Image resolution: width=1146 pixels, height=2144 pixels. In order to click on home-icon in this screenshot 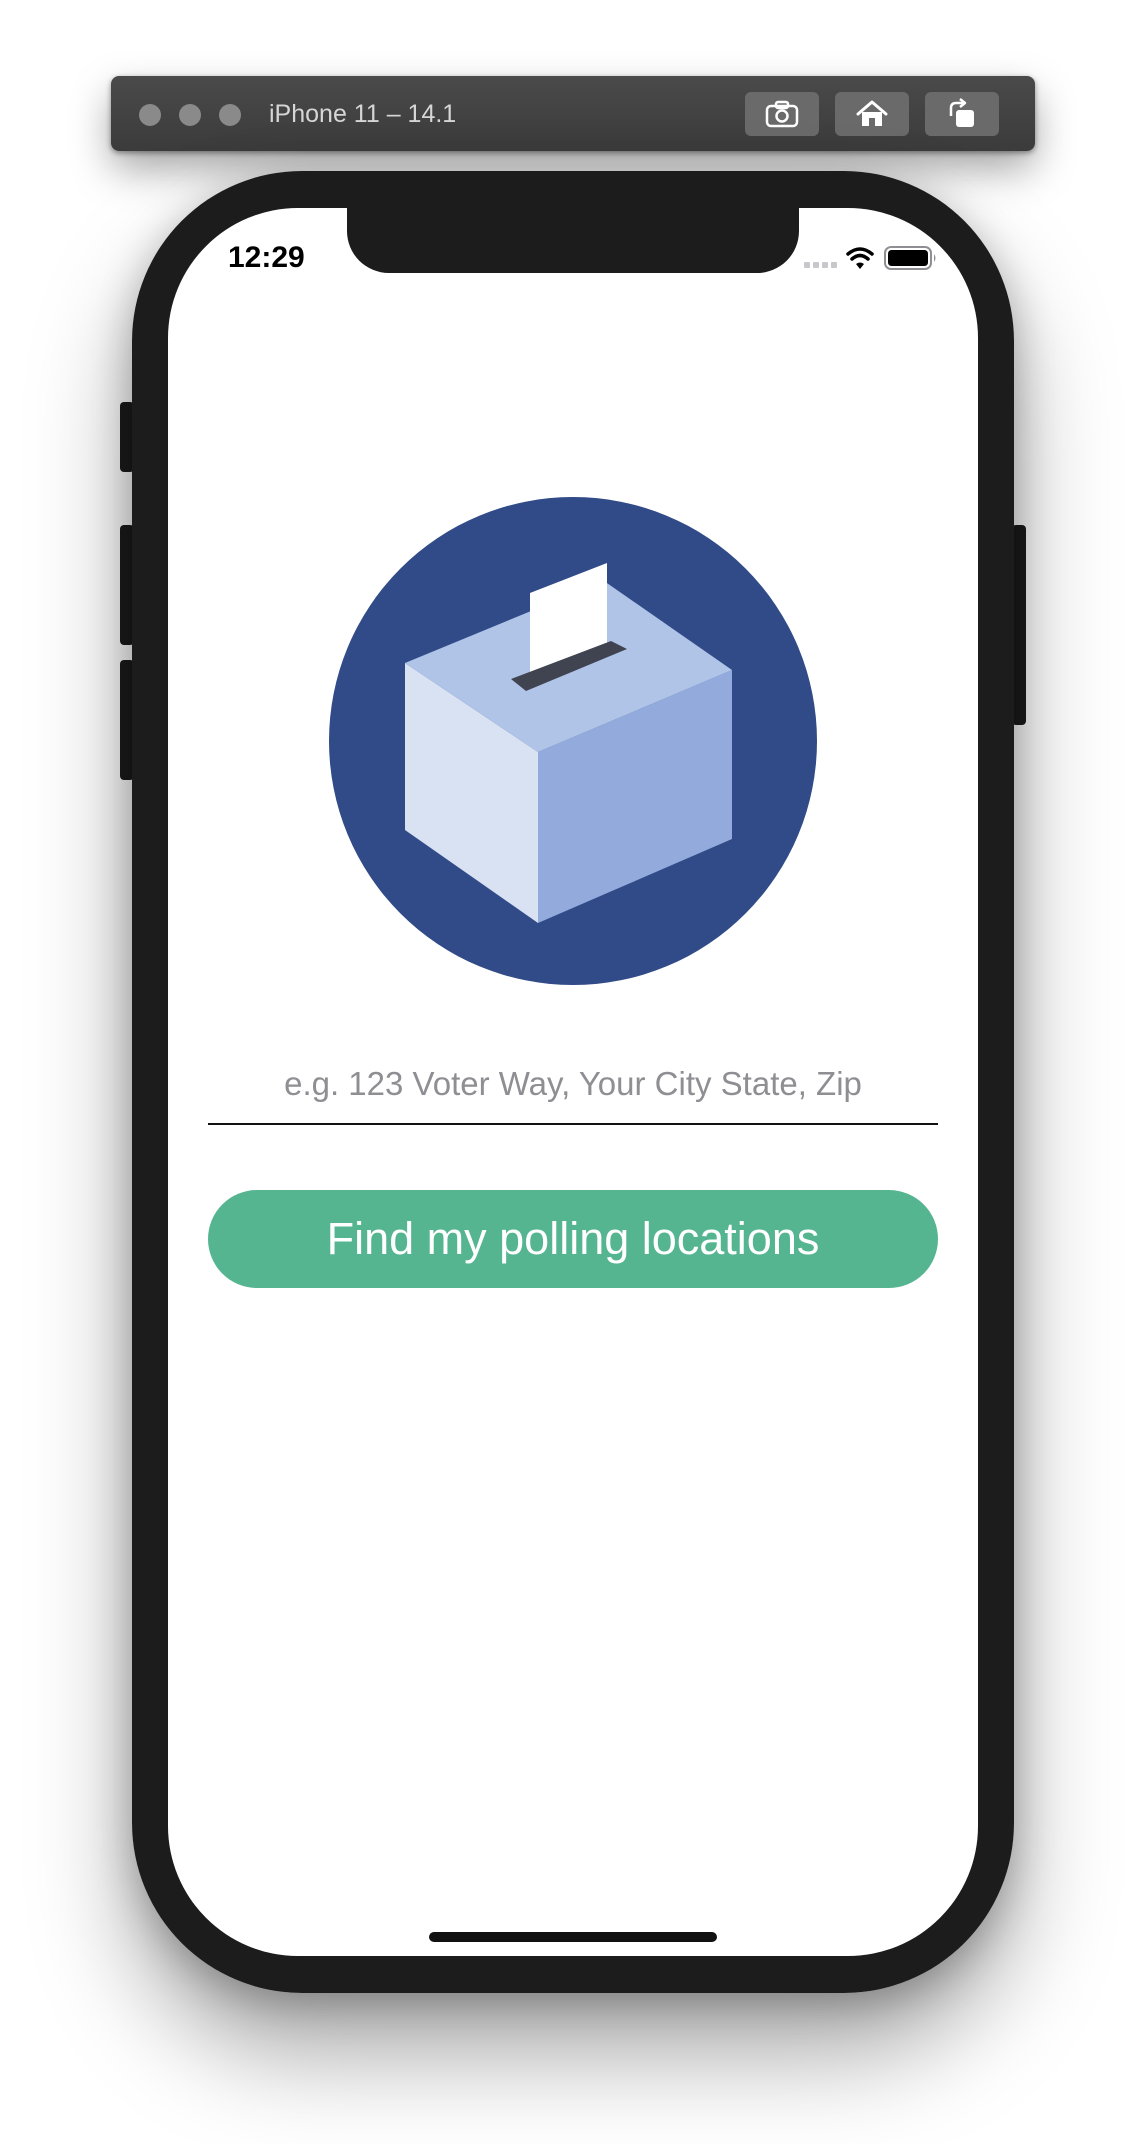, I will do `click(872, 113)`.